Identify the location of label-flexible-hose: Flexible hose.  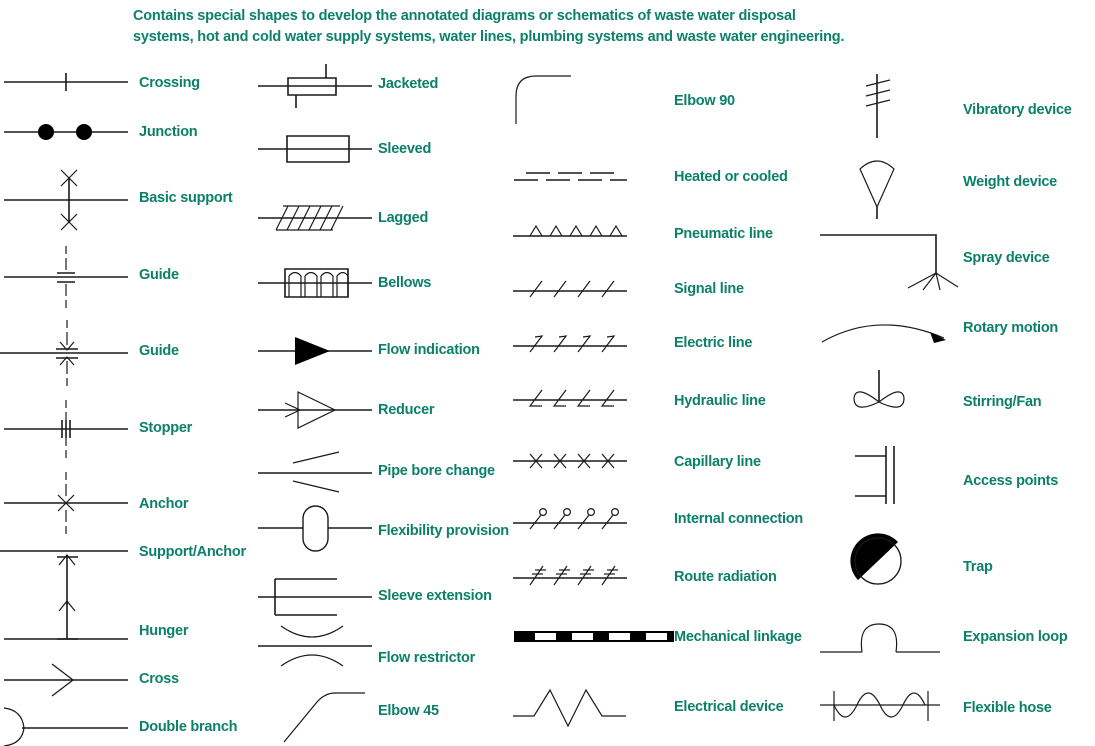
(1007, 708).